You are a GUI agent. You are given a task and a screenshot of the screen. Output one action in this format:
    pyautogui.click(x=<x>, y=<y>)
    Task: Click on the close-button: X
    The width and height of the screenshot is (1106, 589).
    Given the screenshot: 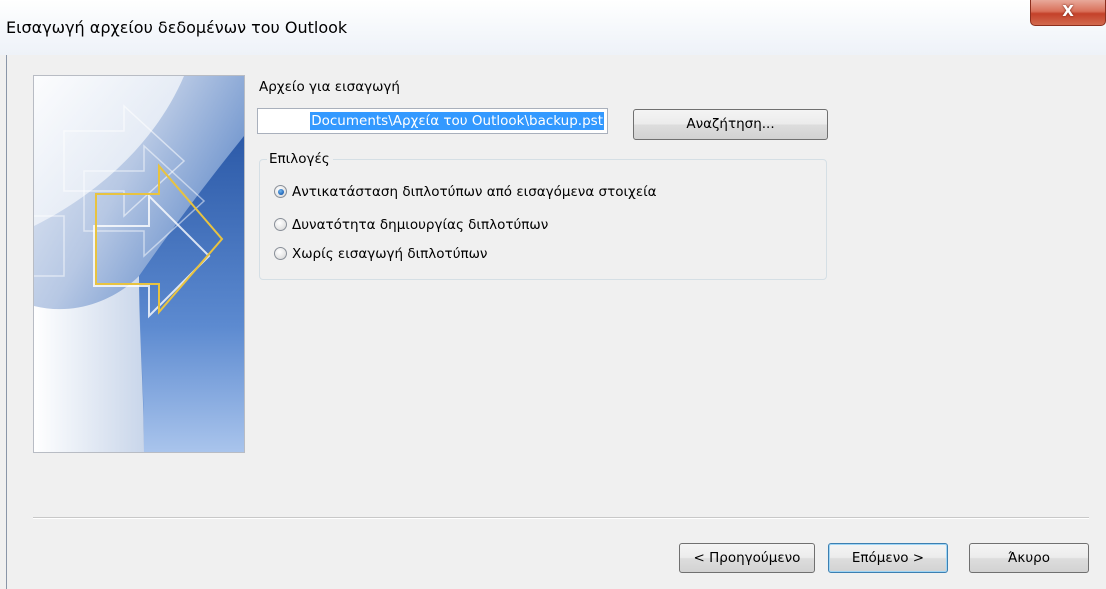 What is the action you would take?
    pyautogui.click(x=1068, y=13)
    